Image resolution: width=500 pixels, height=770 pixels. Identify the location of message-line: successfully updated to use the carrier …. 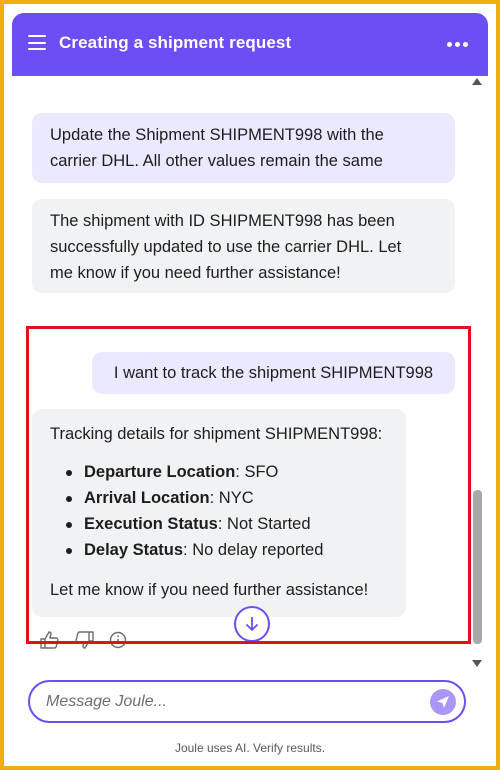
(226, 247).